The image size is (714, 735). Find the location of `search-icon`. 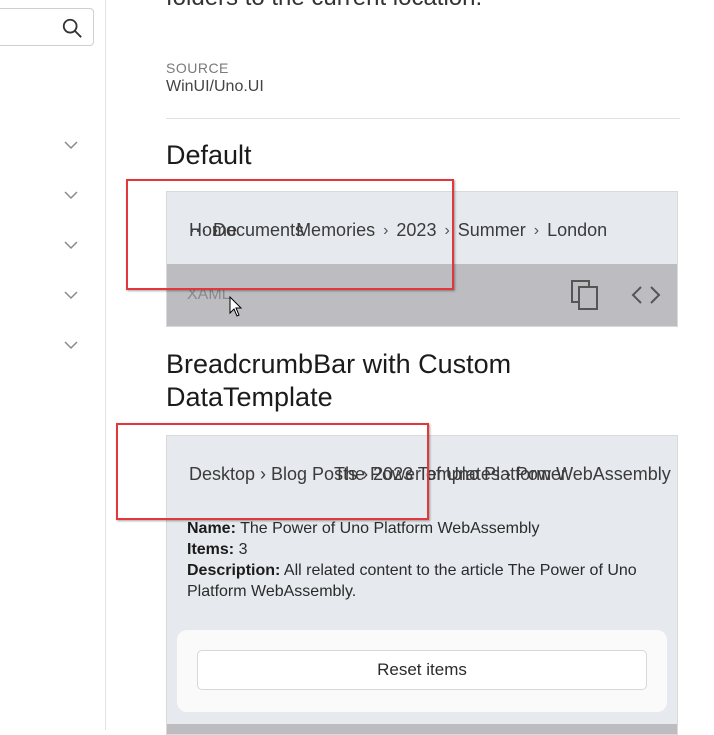

search-icon is located at coordinates (72, 28).